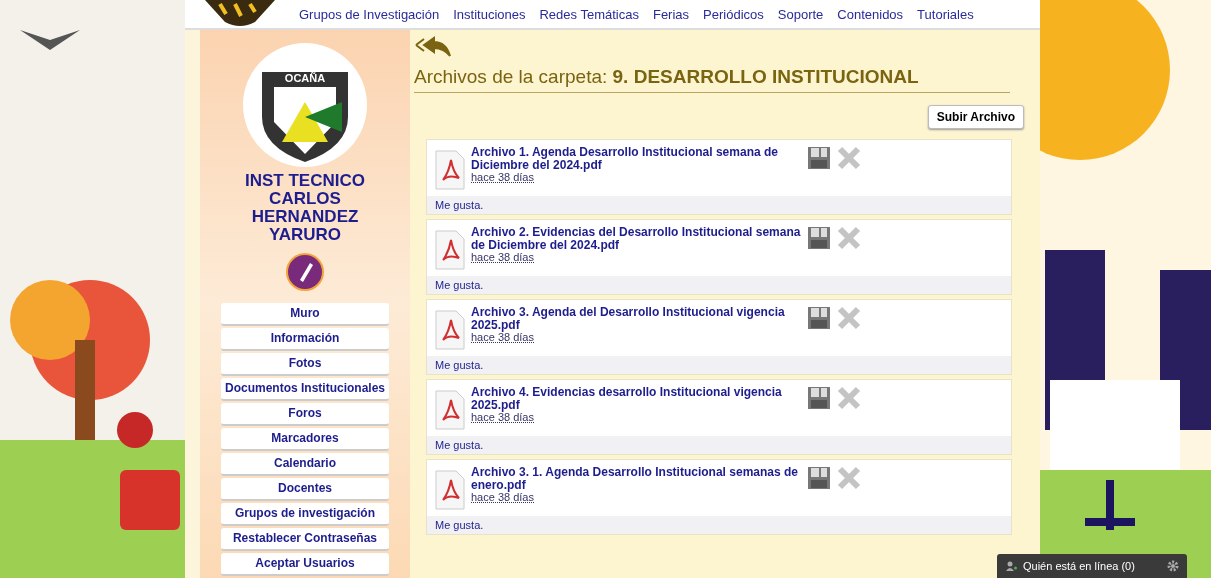 This screenshot has height=578, width=1211. What do you see at coordinates (305, 415) in the screenshot?
I see `menu-item: Foros` at bounding box center [305, 415].